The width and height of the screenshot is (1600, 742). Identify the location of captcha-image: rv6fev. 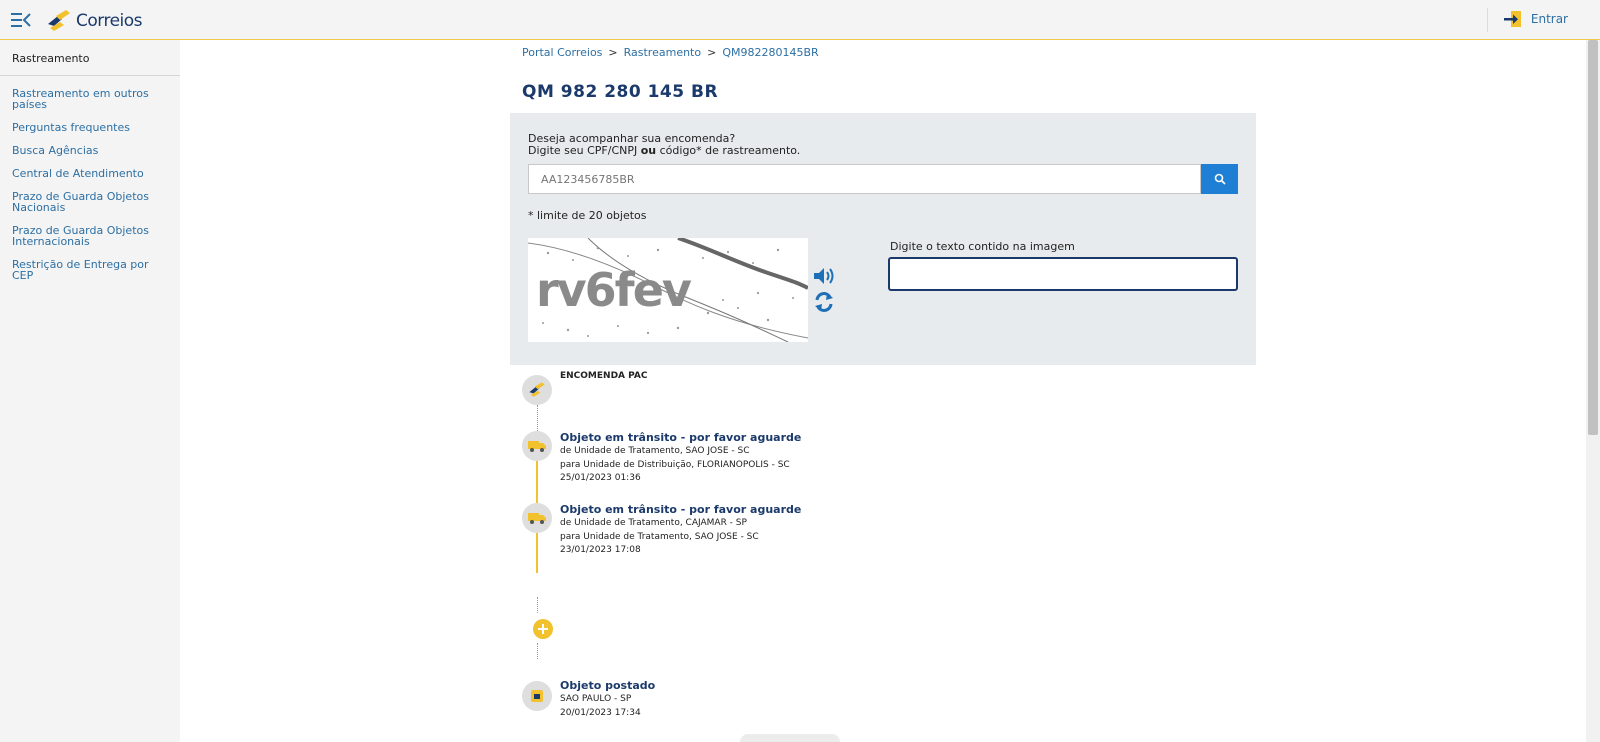
(668, 289).